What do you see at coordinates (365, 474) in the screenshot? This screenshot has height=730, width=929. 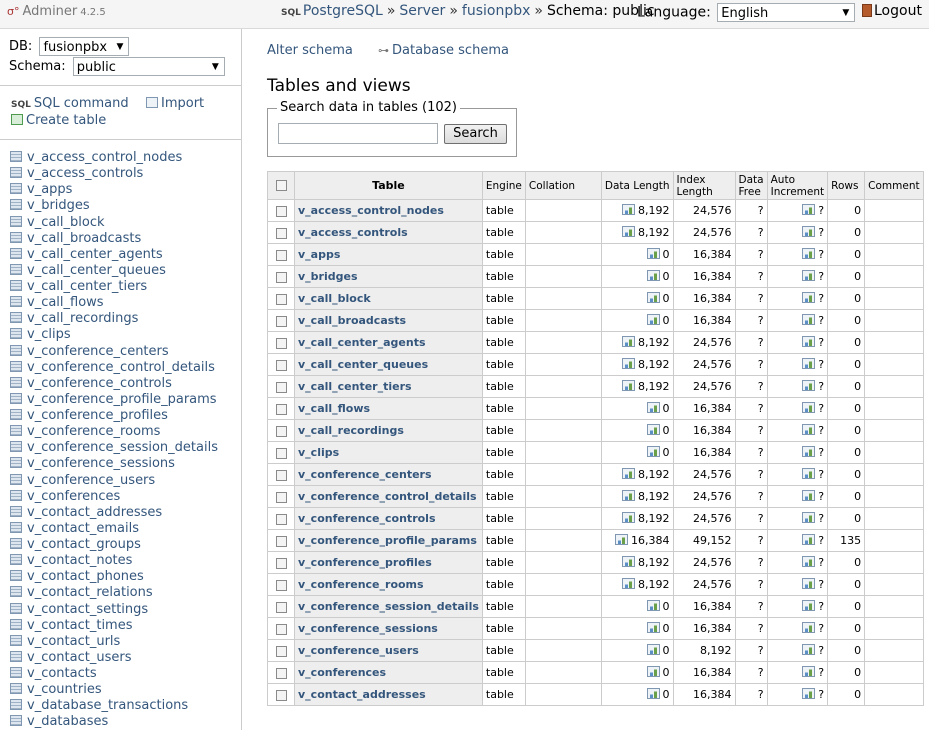 I see `table-name-link: v_conference_centers` at bounding box center [365, 474].